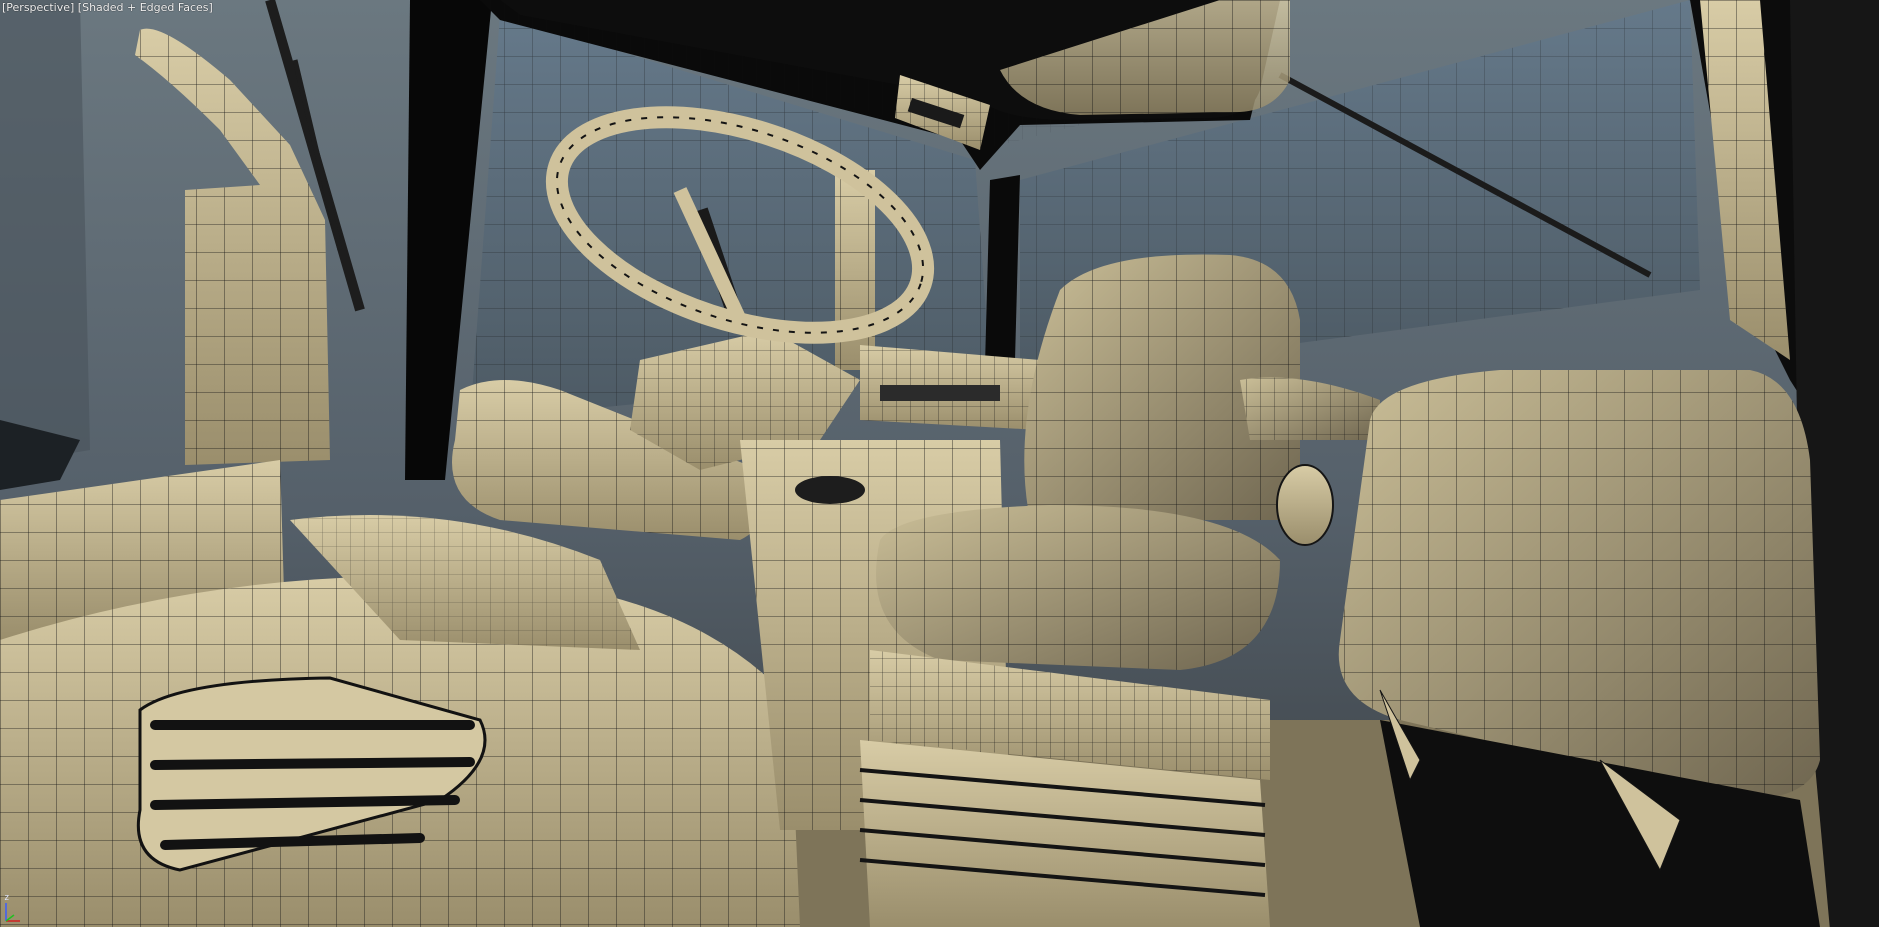 The image size is (1879, 927). I want to click on seat-suspension, so click(1064, 788).